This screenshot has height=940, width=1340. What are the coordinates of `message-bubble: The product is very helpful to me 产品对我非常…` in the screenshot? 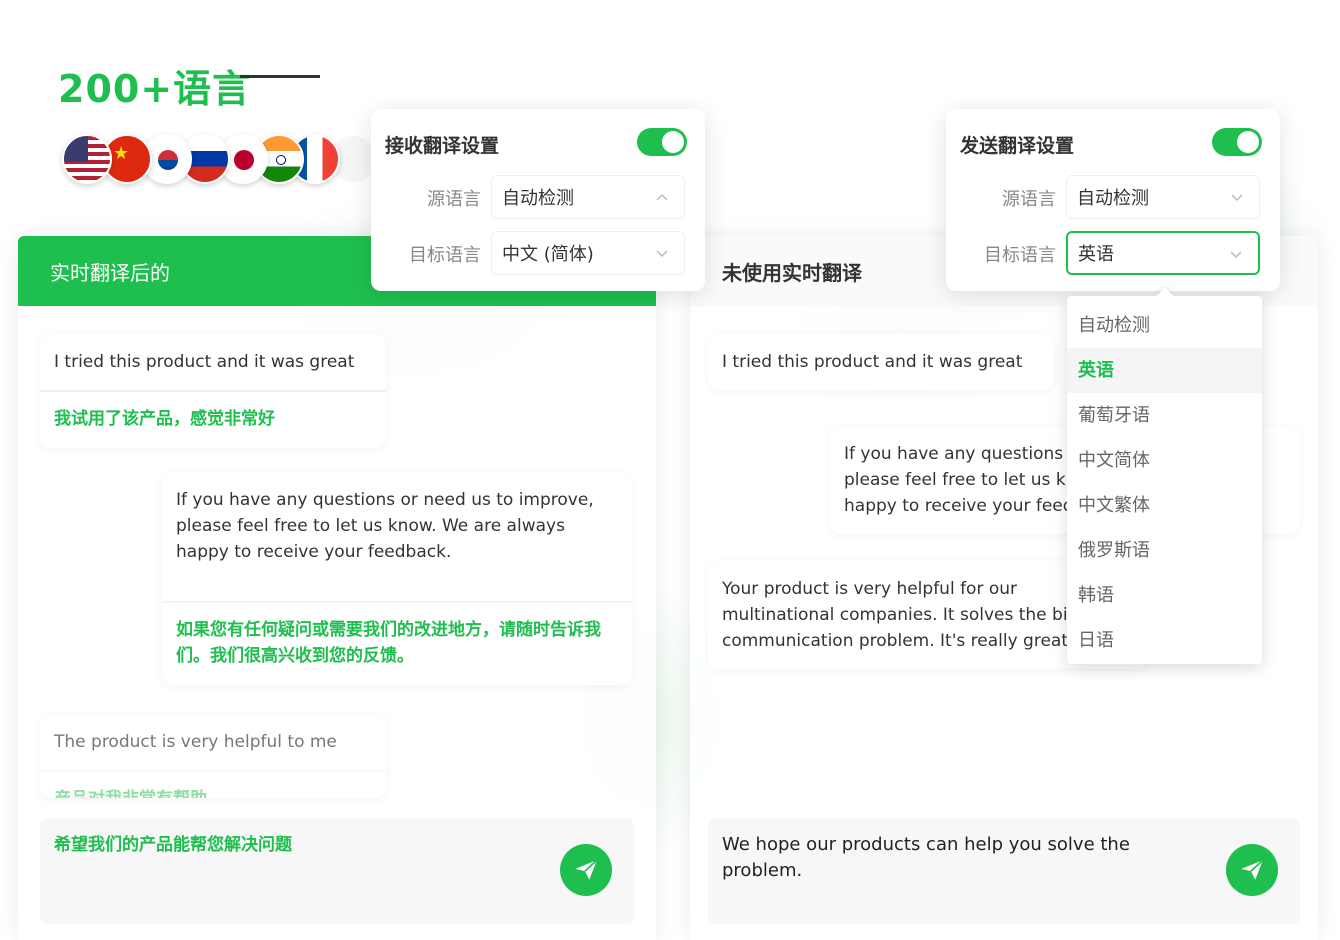 It's located at (213, 756).